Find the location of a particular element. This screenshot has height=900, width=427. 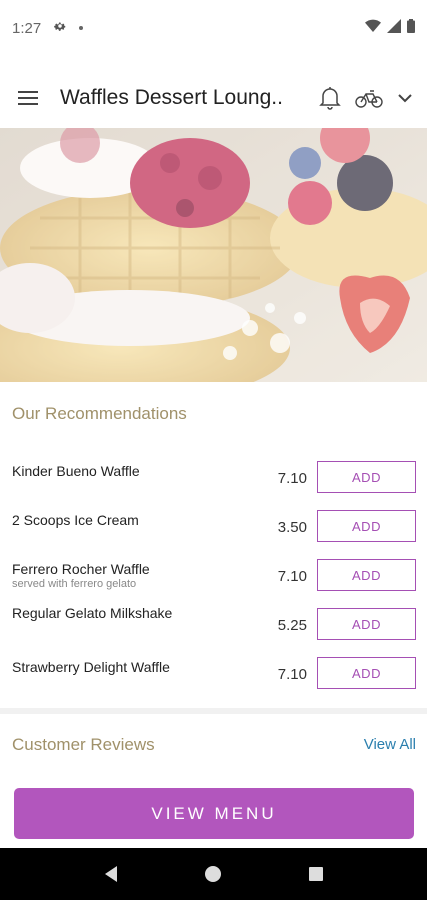

recommendations-title: Our Recommendations is located at coordinates (99, 413).